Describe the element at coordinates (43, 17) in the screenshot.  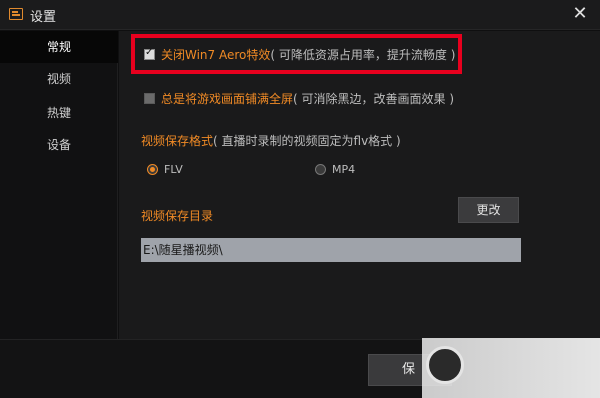
I see `window-title: 设置` at that location.